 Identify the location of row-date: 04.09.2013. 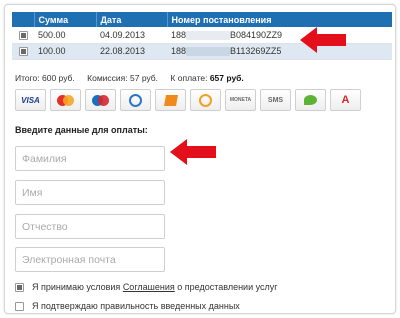
(131, 35).